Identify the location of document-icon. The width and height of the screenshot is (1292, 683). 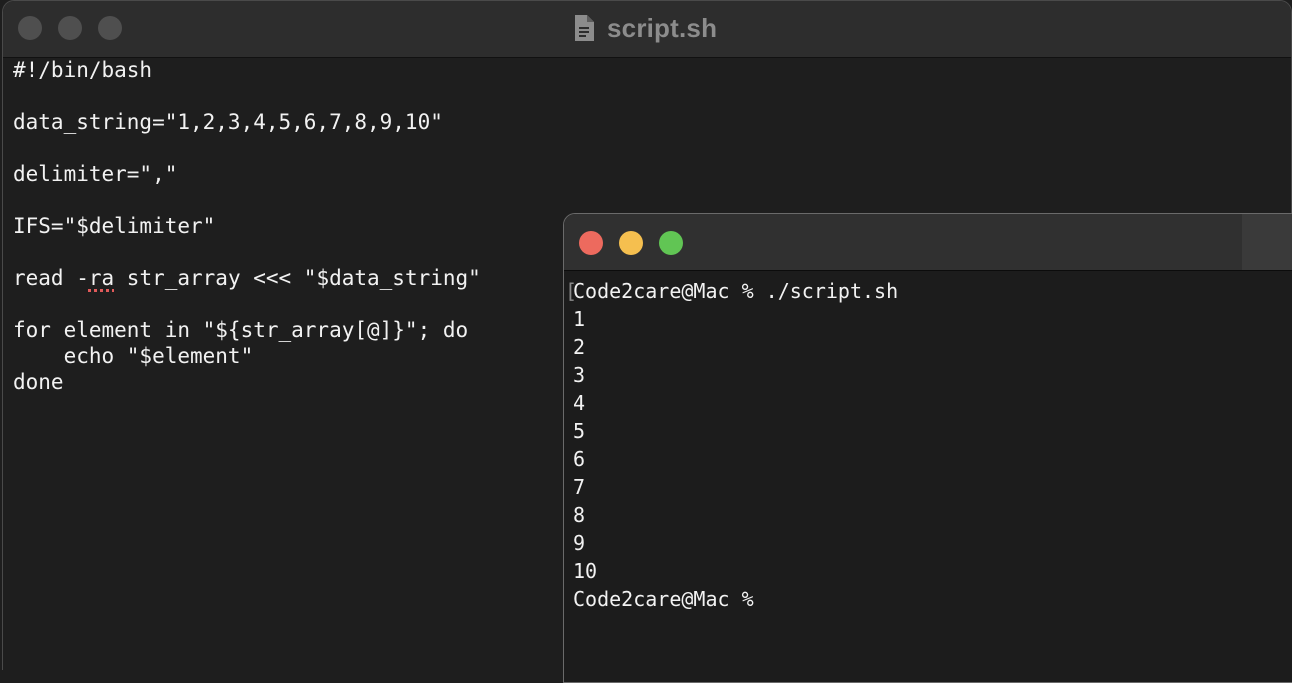
(584, 28).